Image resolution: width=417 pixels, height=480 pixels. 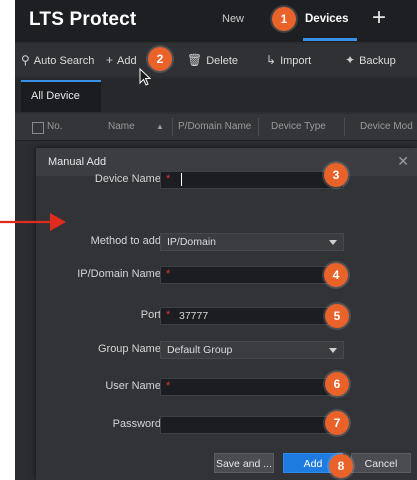 What do you see at coordinates (61, 96) in the screenshot?
I see `tab-all-device: All Device` at bounding box center [61, 96].